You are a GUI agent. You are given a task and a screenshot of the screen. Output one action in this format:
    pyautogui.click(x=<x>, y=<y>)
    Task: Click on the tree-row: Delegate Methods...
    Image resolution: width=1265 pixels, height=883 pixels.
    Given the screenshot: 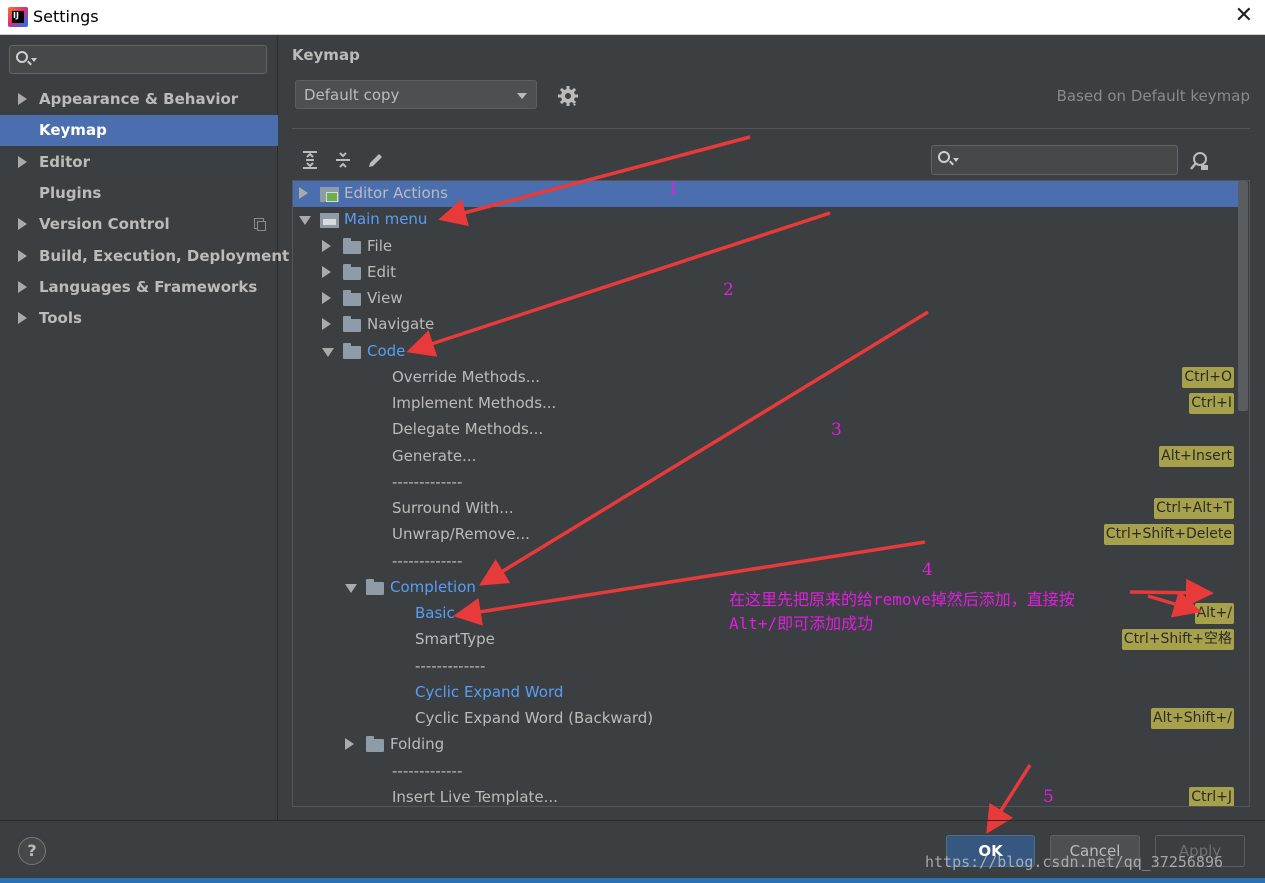 What is the action you would take?
    pyautogui.click(x=766, y=430)
    